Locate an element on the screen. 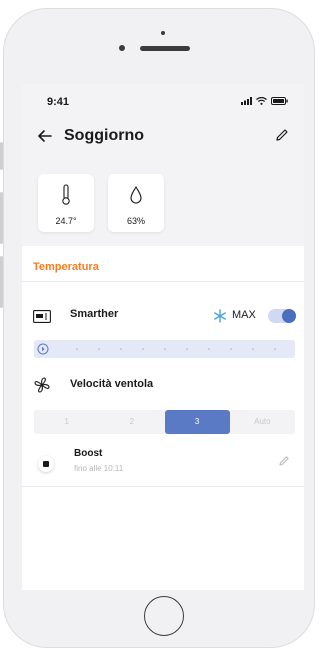  humidity-tile: 63% is located at coordinates (136, 203).